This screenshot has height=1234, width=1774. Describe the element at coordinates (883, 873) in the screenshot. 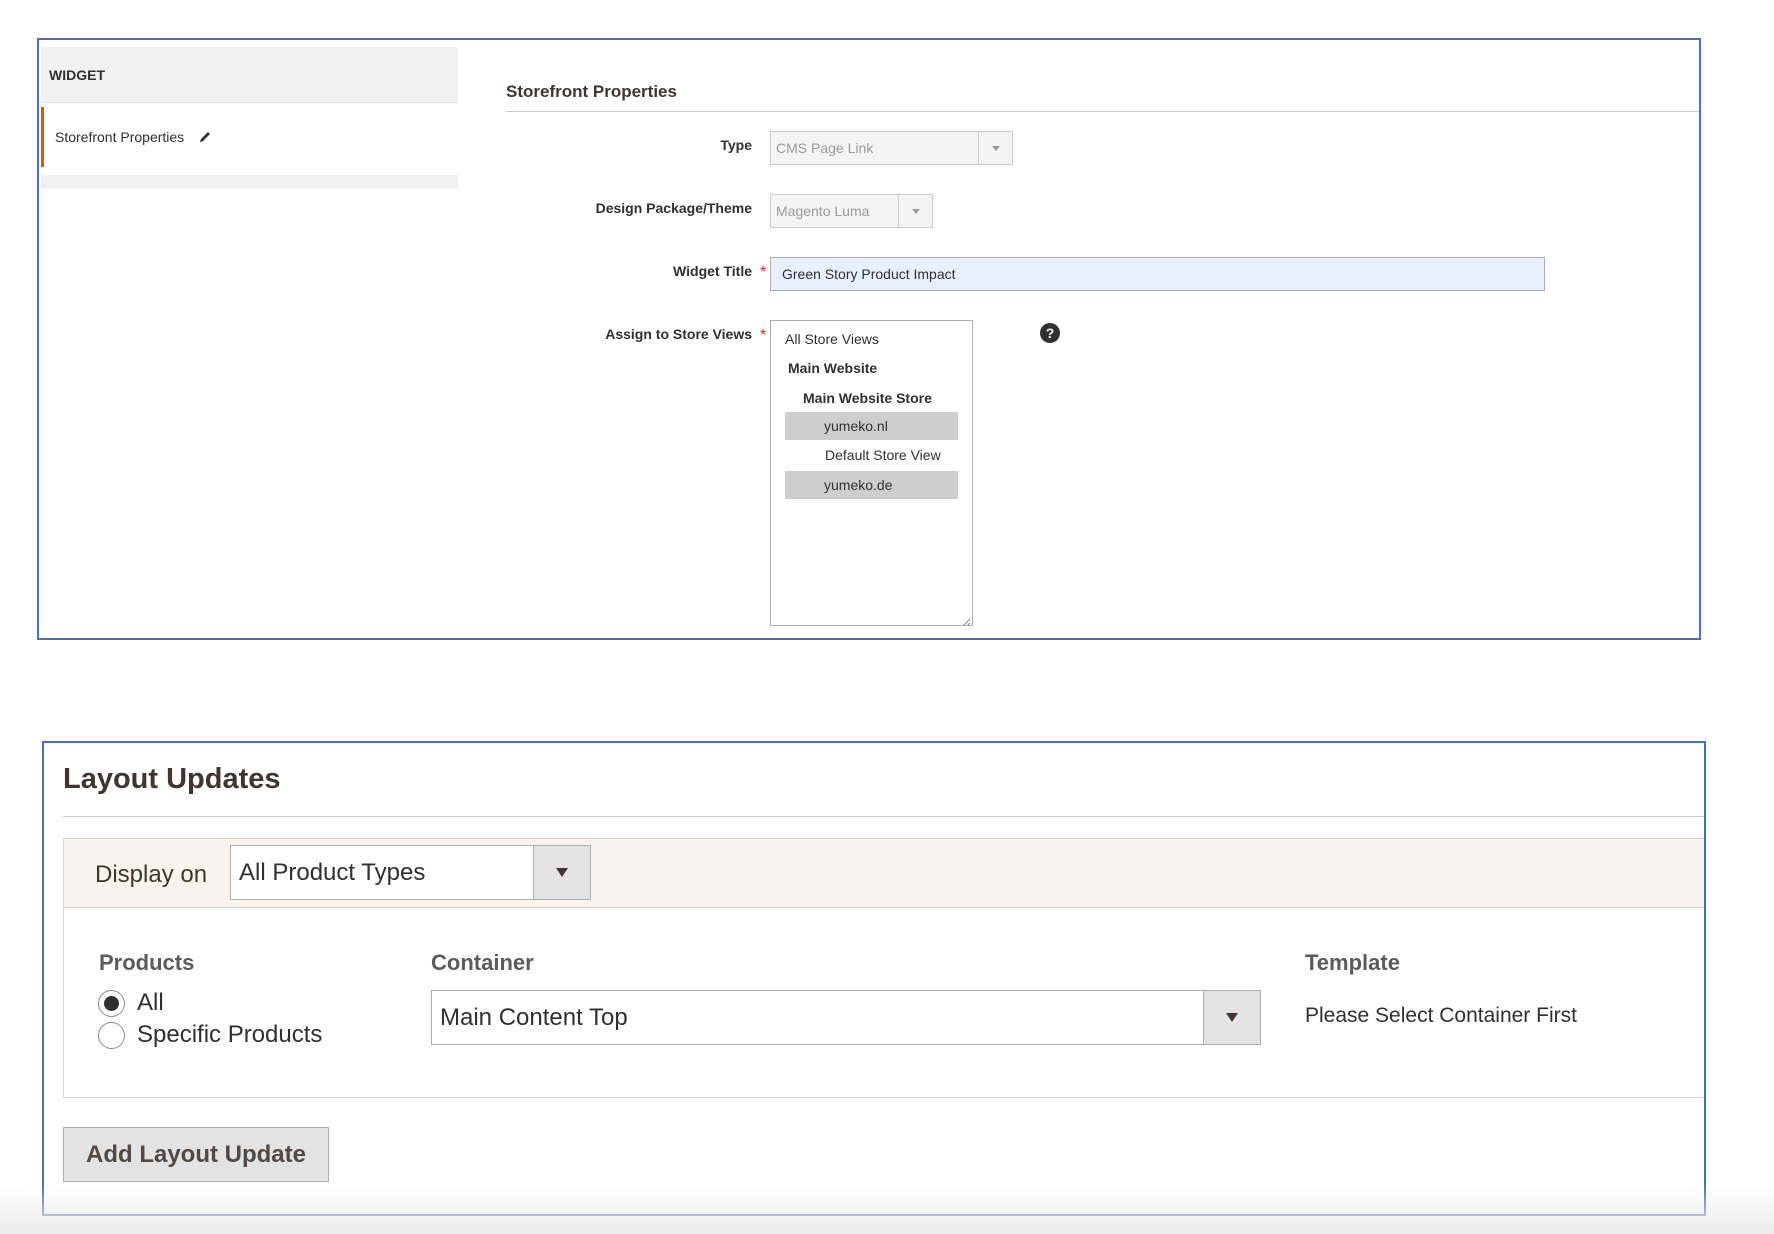

I see `display-on-bar: Display on All Product Types` at that location.